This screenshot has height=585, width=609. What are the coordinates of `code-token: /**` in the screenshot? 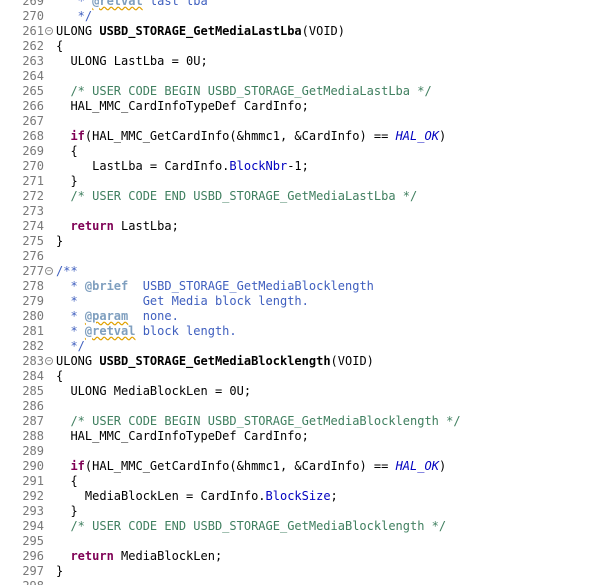 It's located at (67, 271).